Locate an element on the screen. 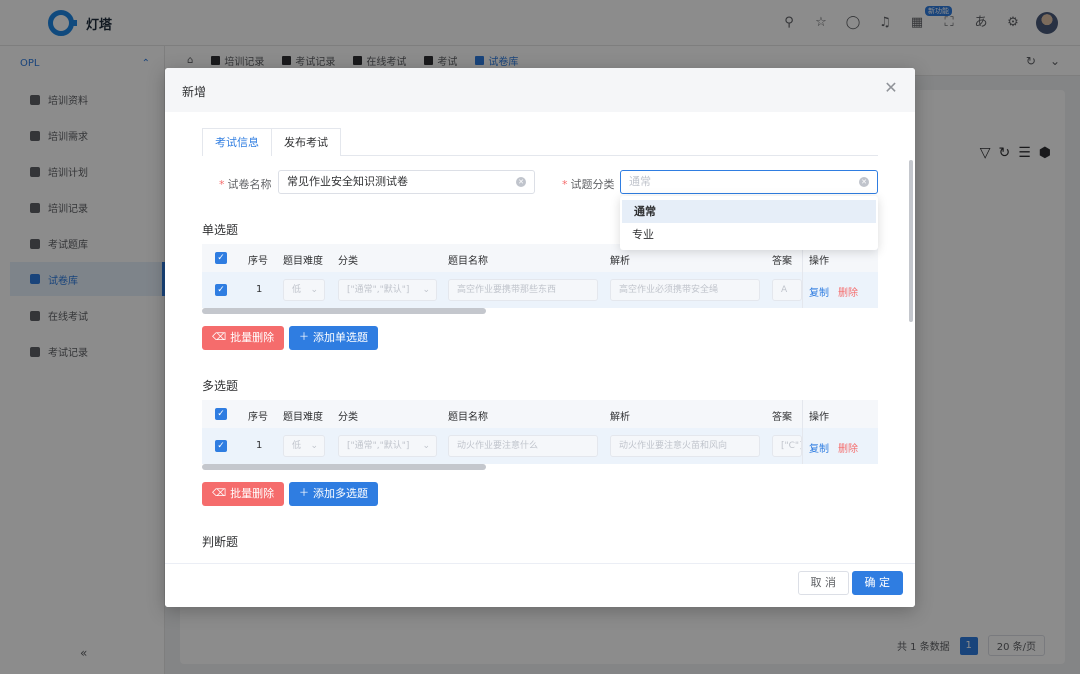 The height and width of the screenshot is (674, 1080). multi-choice-title: 多选题 is located at coordinates (220, 386).